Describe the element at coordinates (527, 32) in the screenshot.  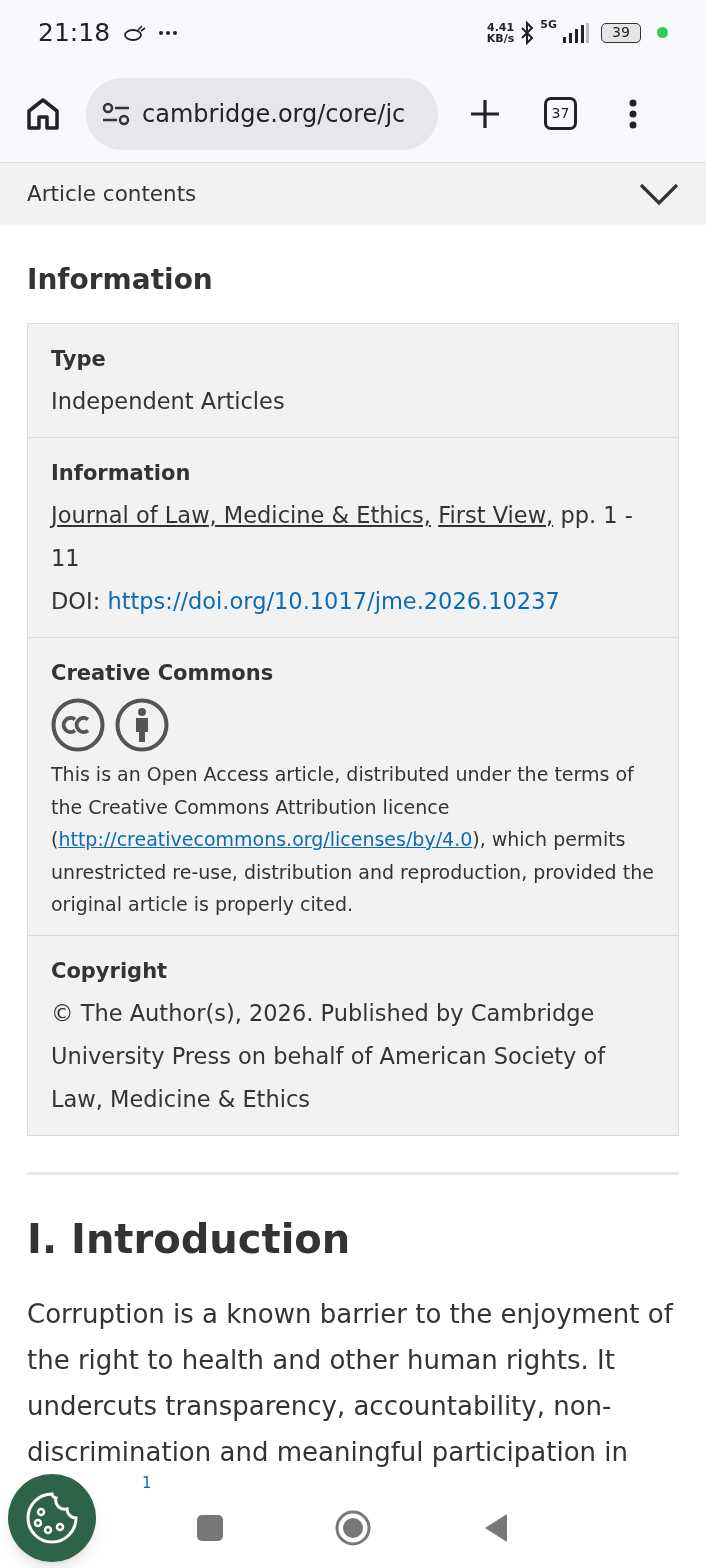
I see `bluetooth-icon` at that location.